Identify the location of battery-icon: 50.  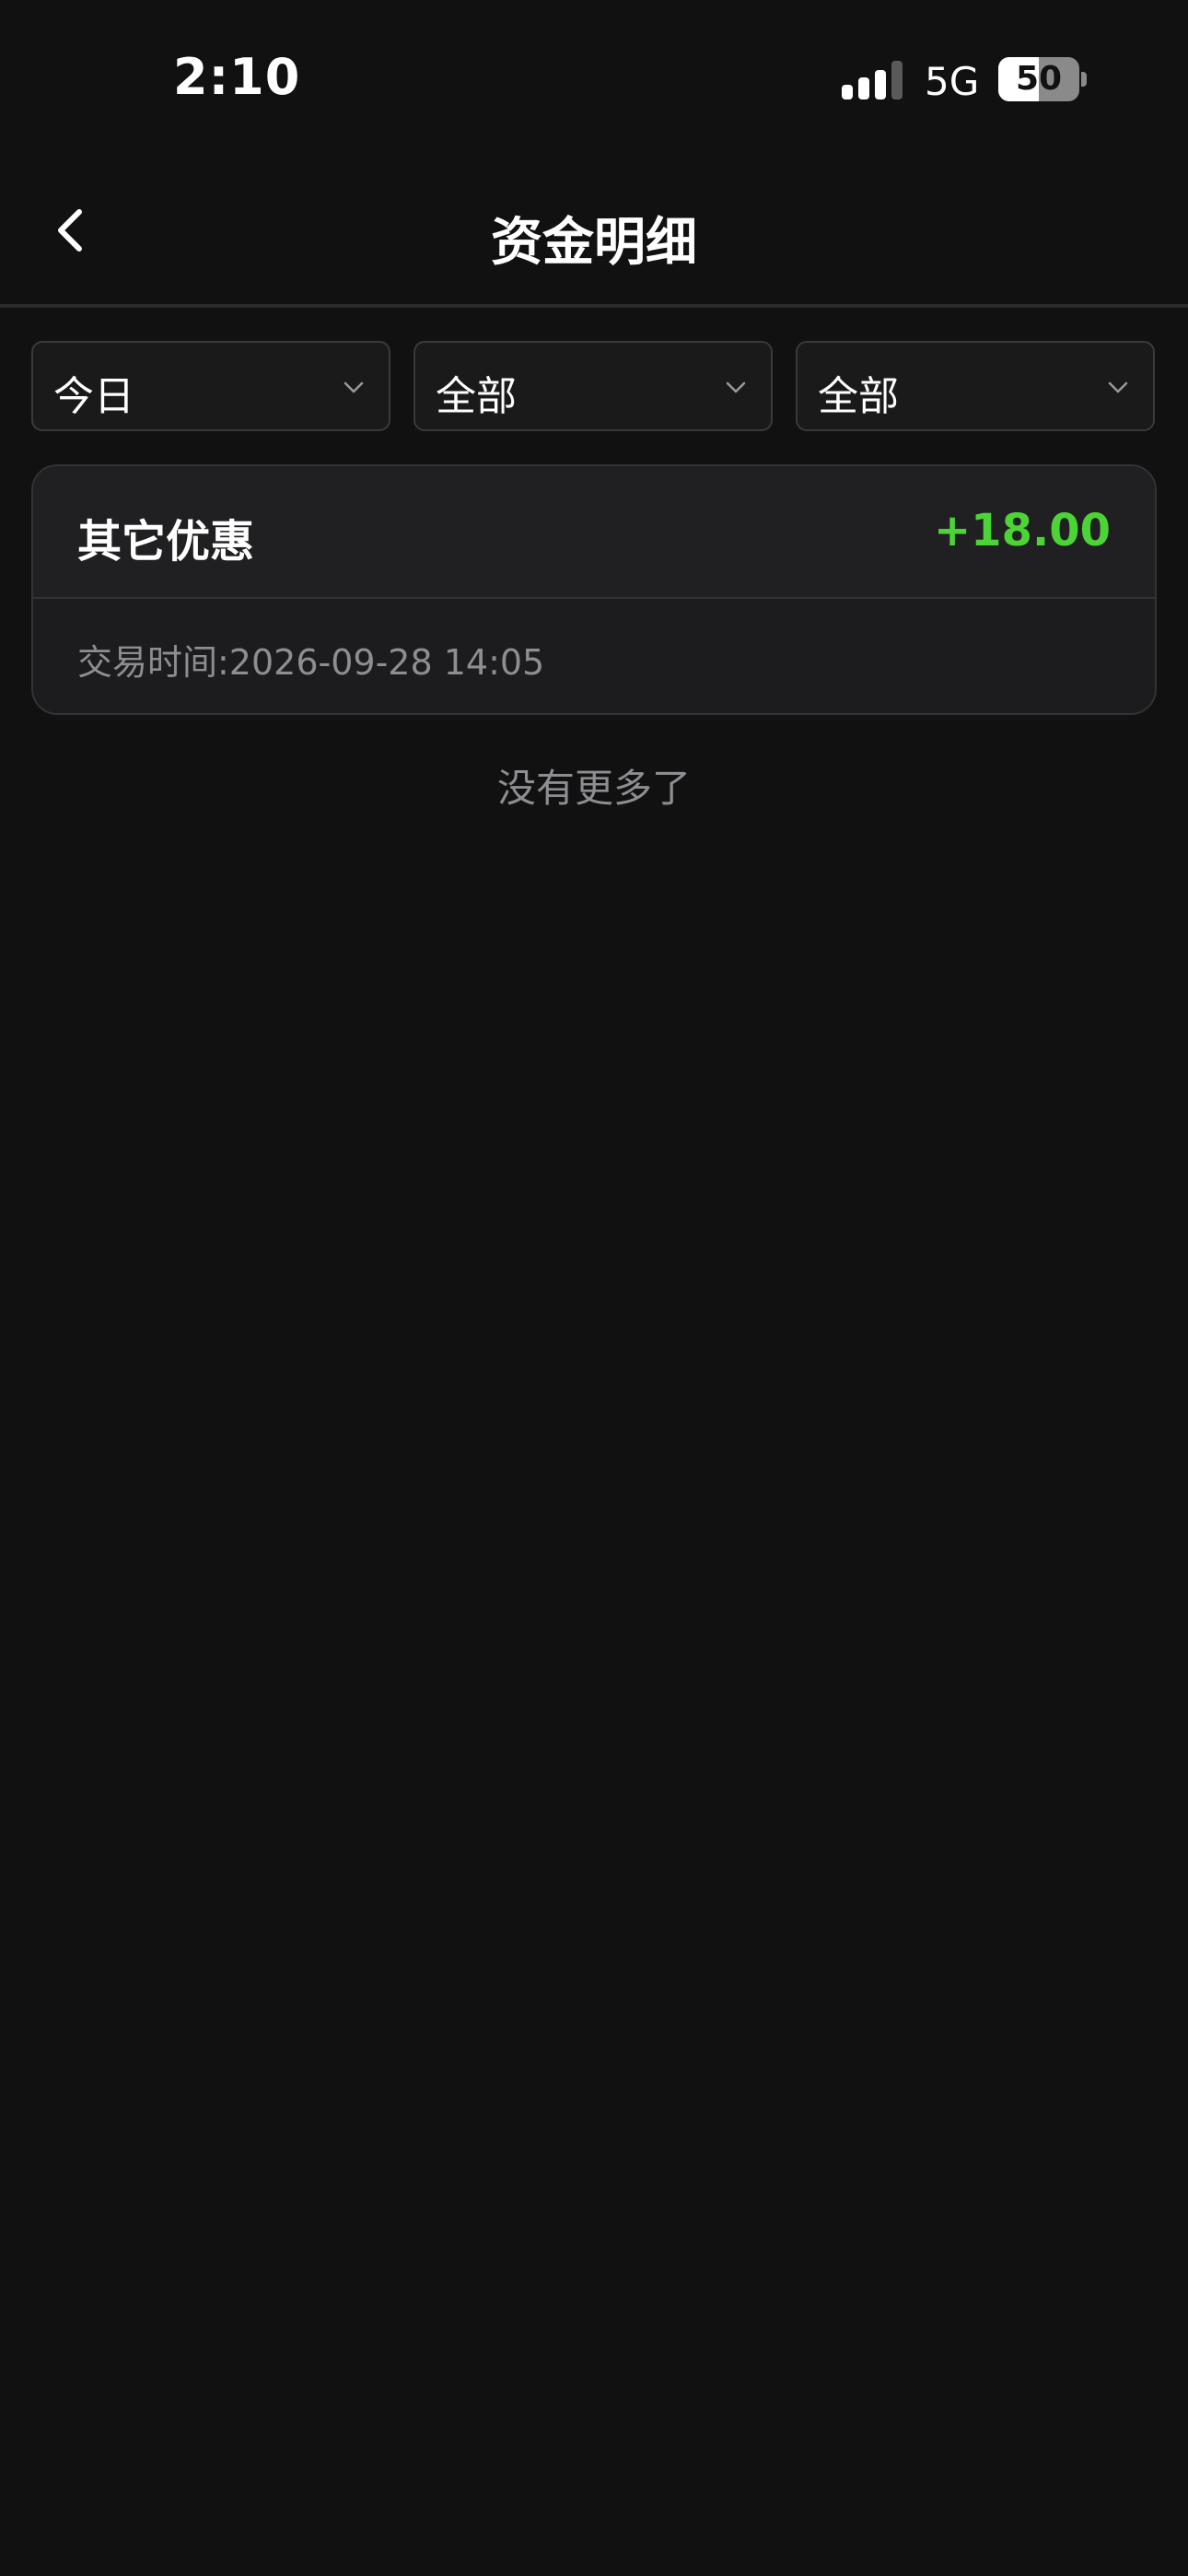
(1038, 79).